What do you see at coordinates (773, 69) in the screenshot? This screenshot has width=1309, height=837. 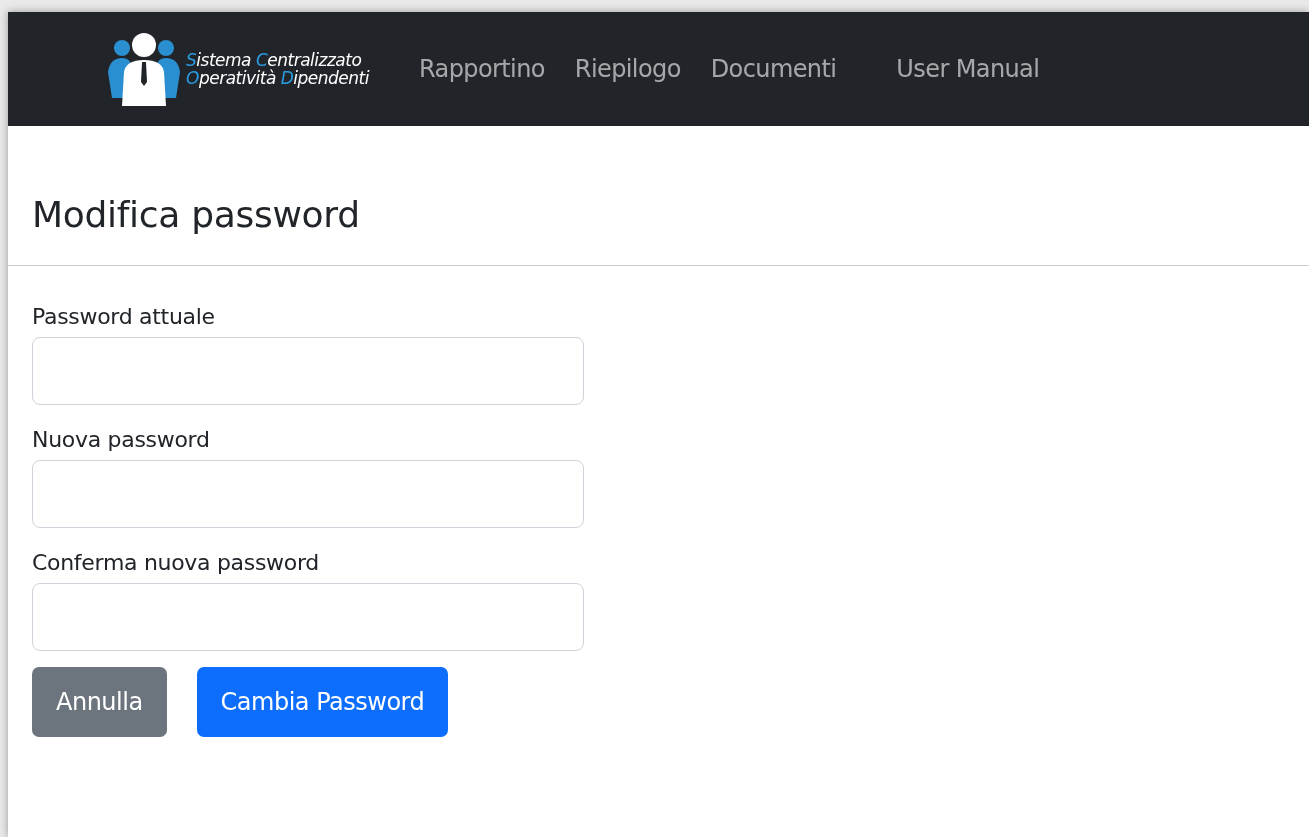 I see `nav-link: Documenti` at bounding box center [773, 69].